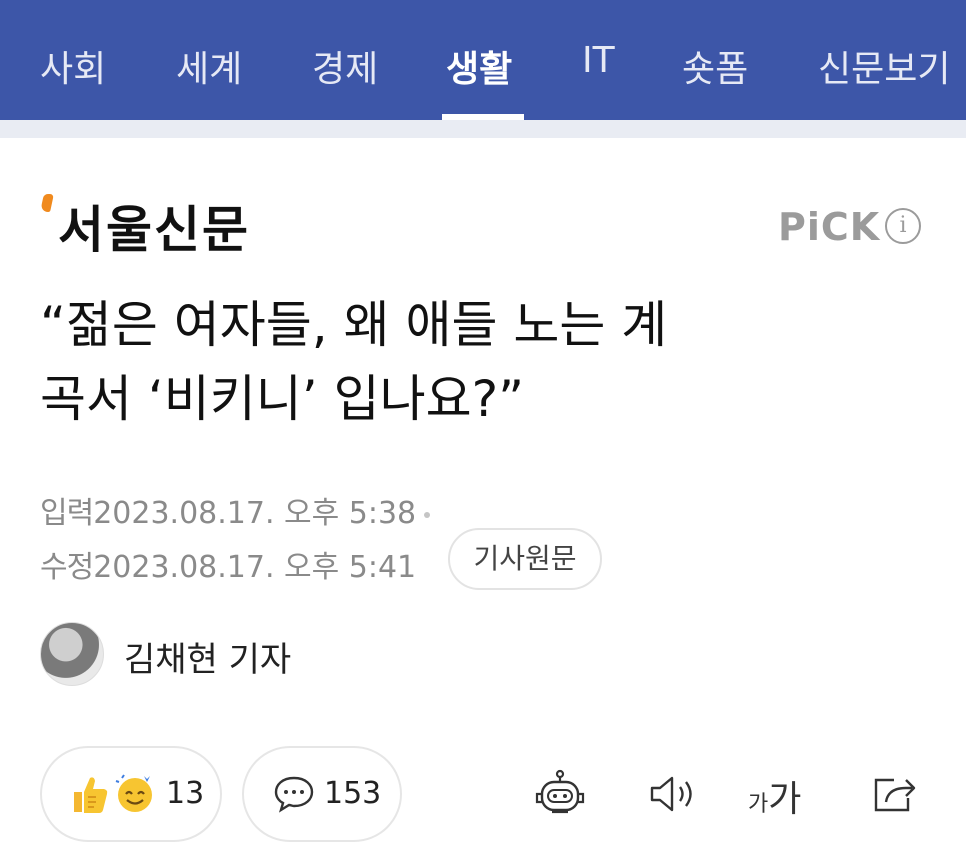  Describe the element at coordinates (67, 513) in the screenshot. I see `published-label: 입력` at that location.